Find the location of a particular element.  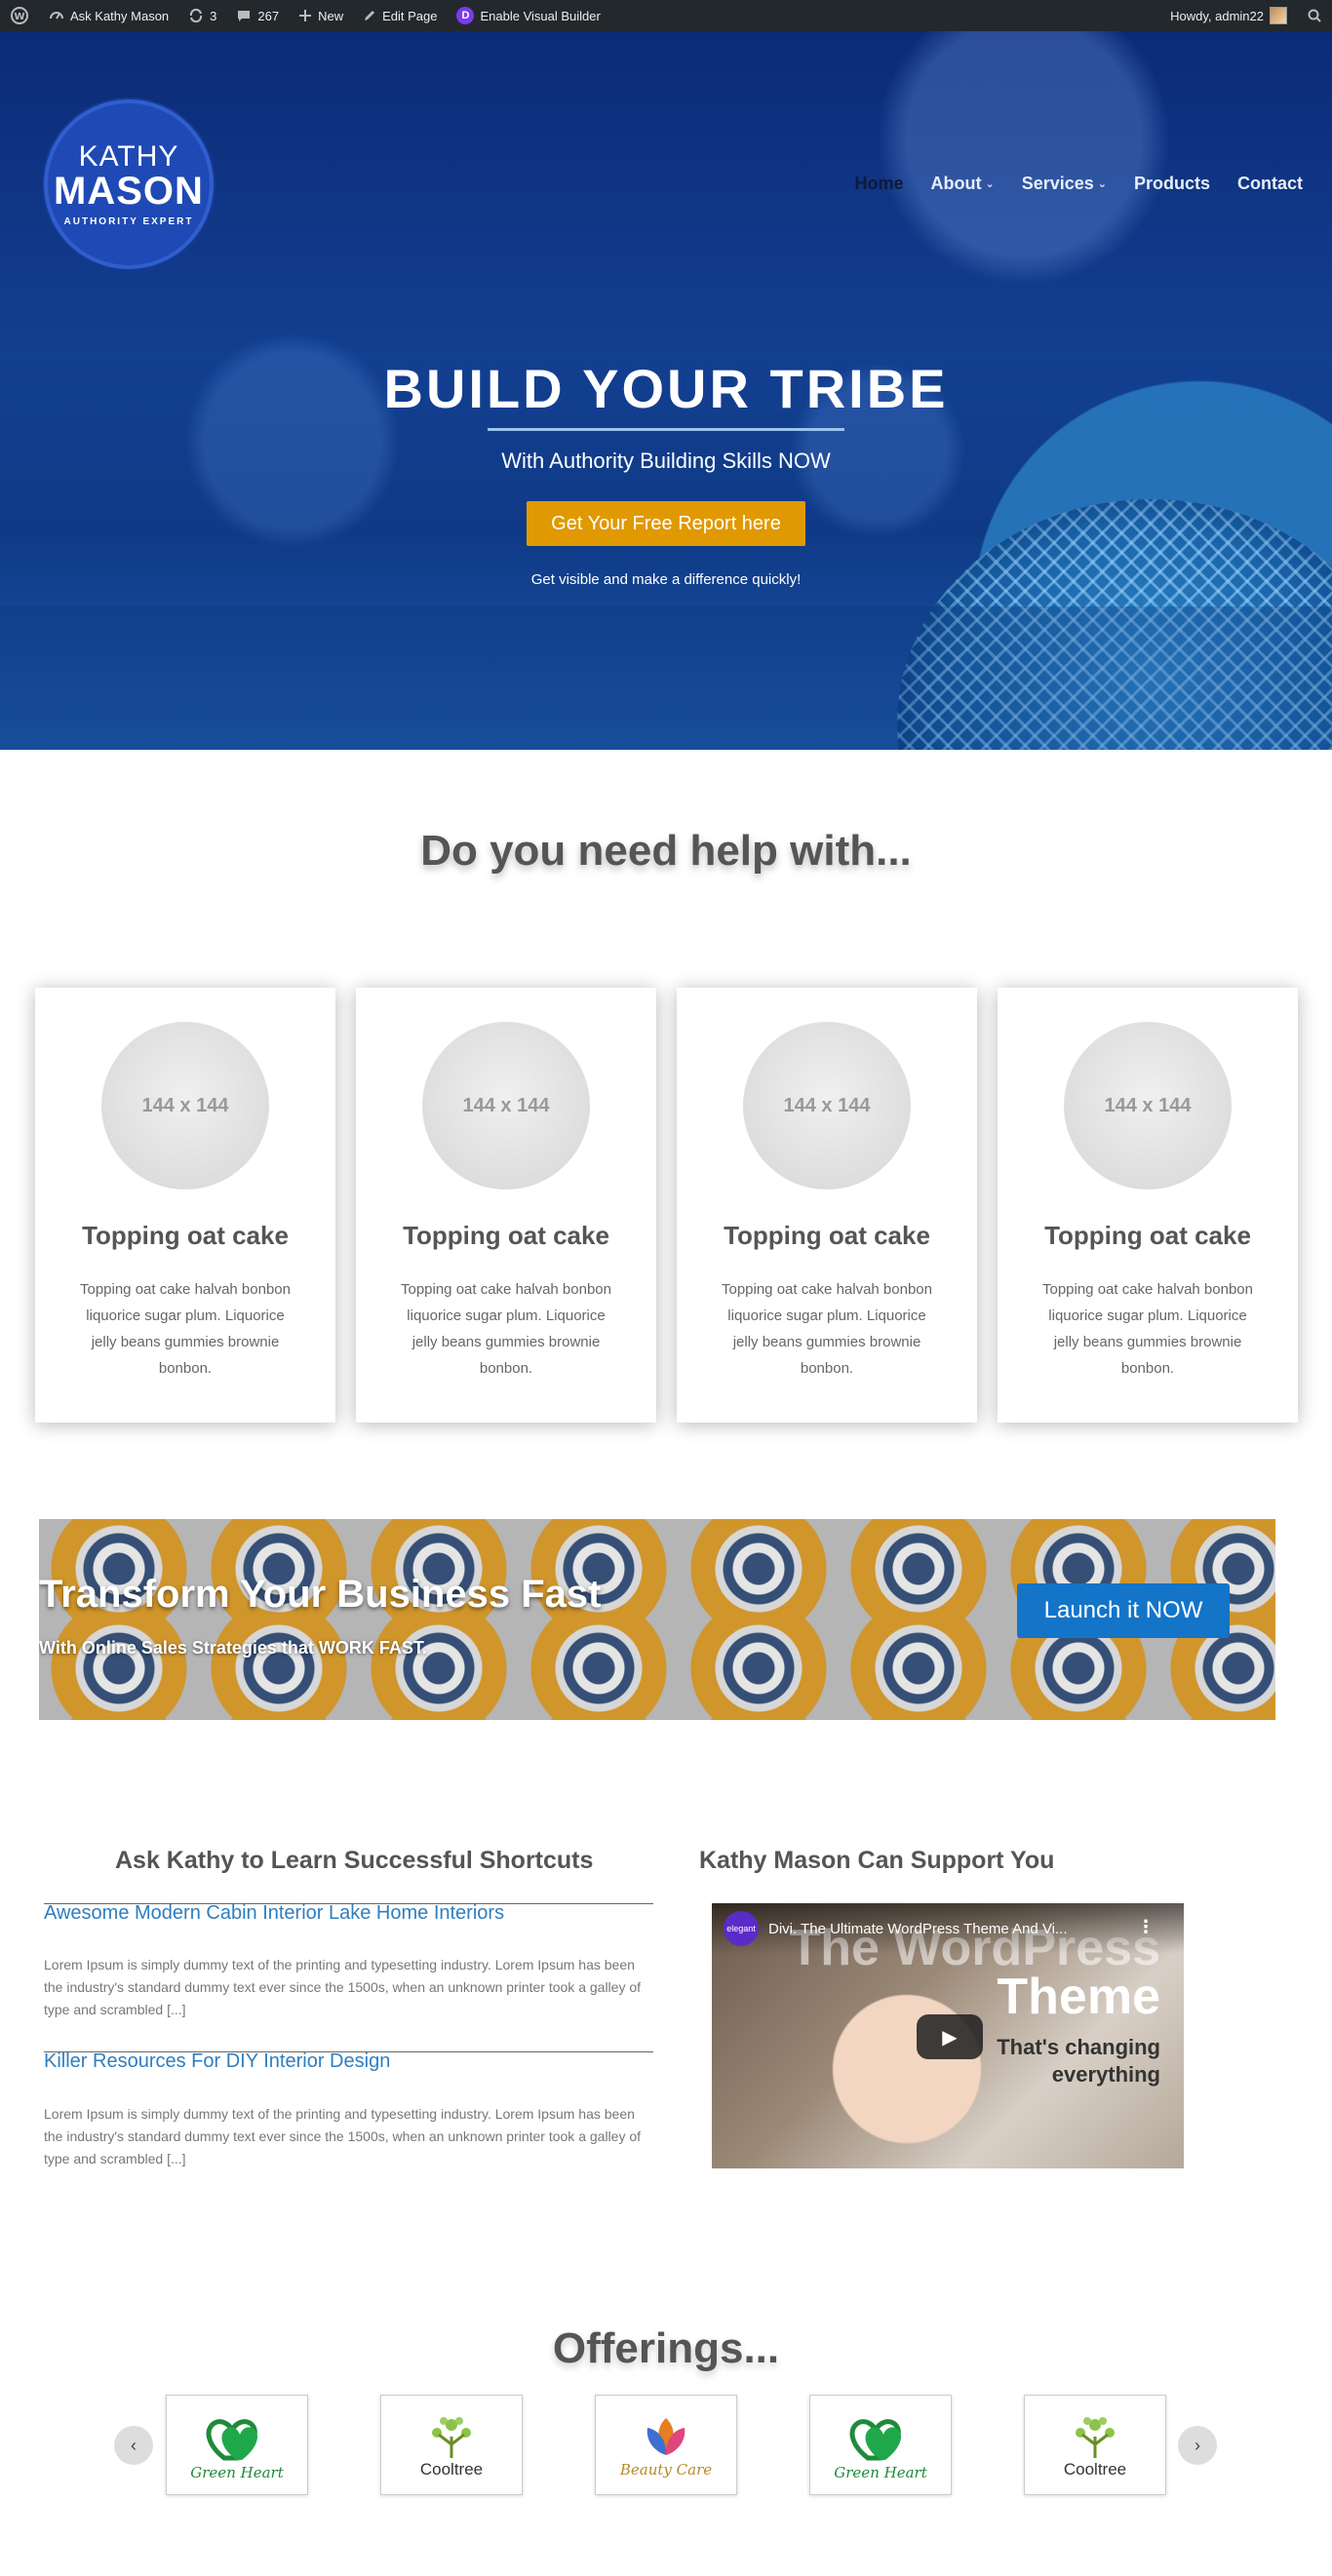

wordpress-icon: W is located at coordinates (19, 15).